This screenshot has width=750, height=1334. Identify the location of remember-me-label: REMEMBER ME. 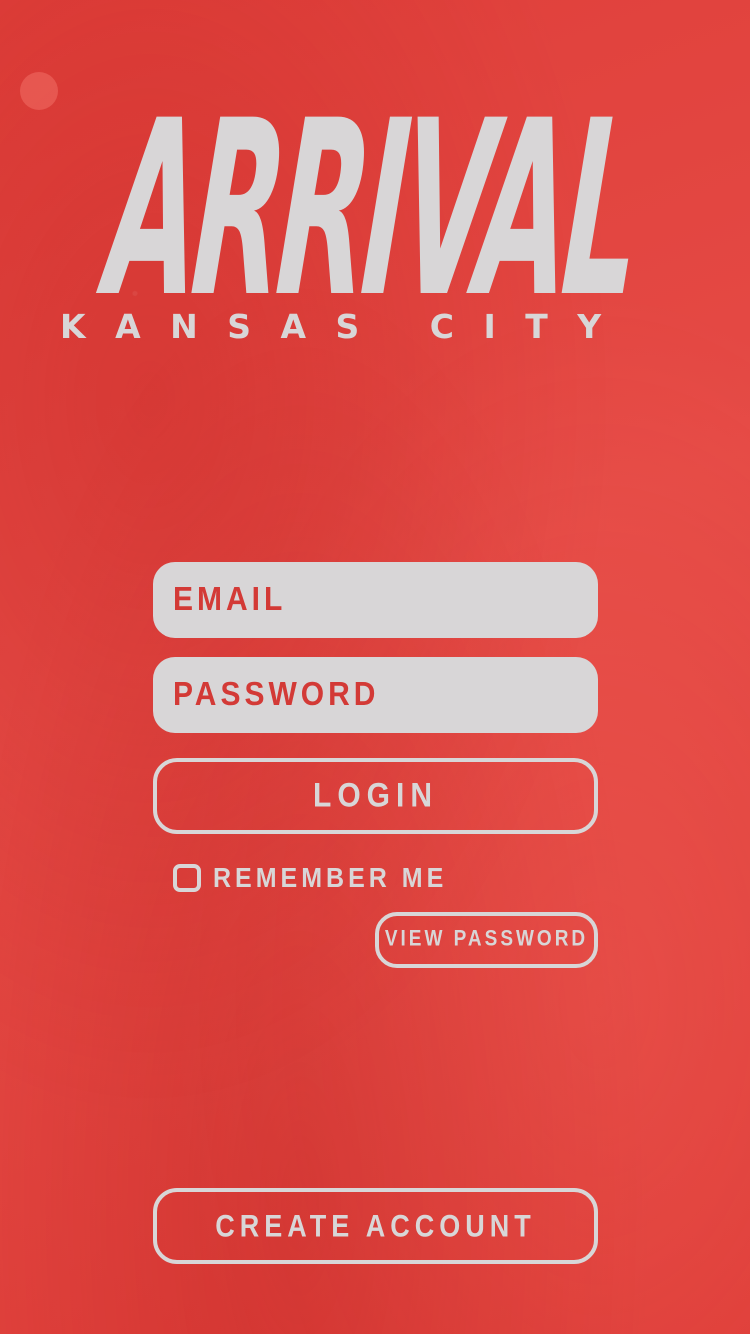
(330, 877).